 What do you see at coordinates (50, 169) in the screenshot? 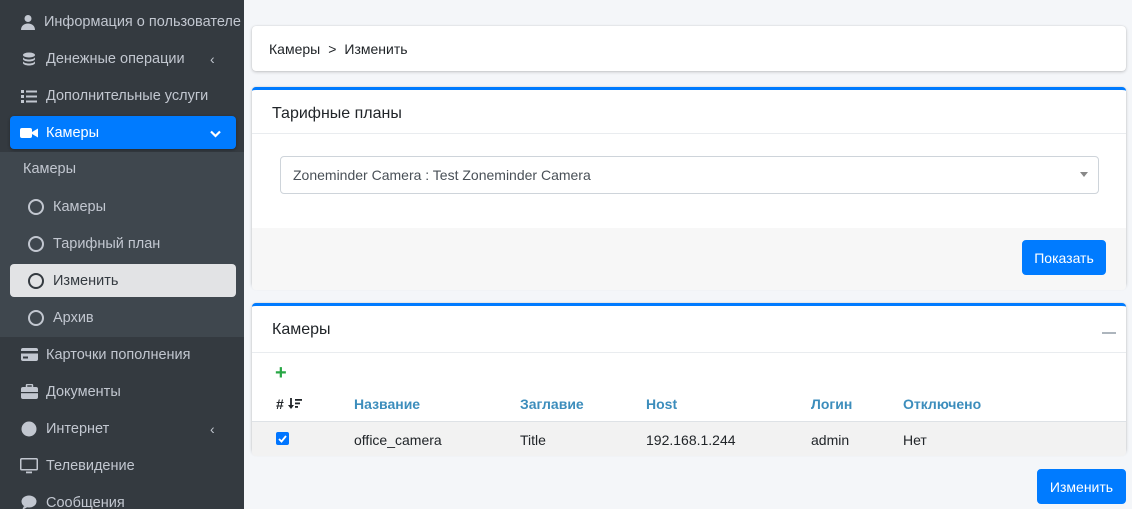
I see `submenu-header: Камеры` at bounding box center [50, 169].